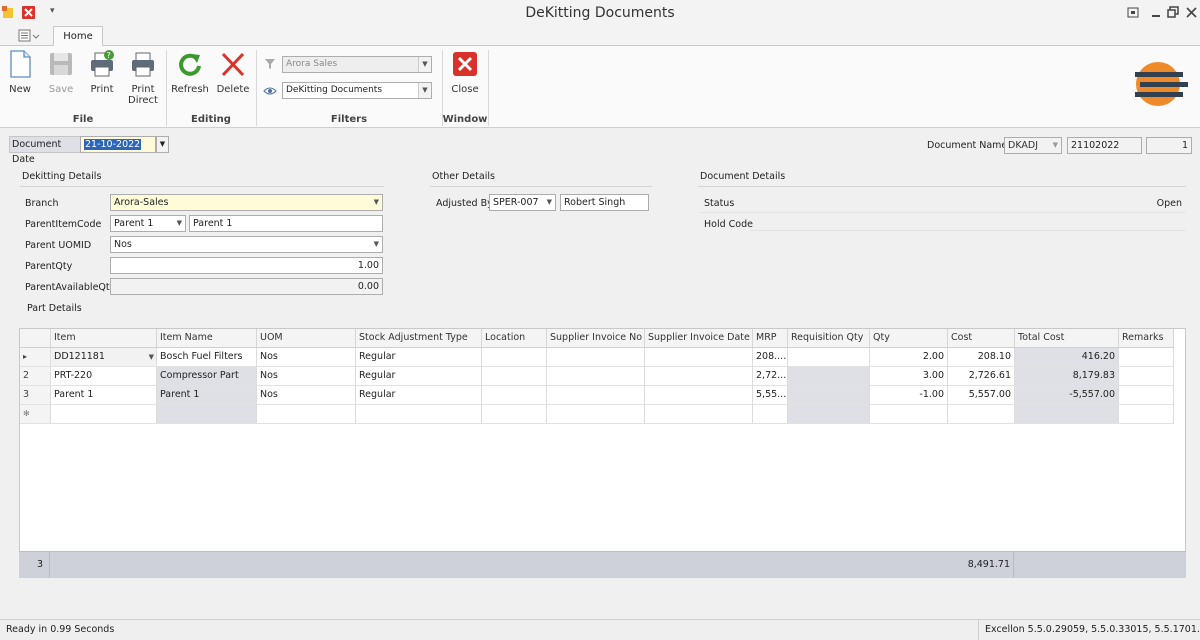 Image resolution: width=1200 pixels, height=640 pixels. What do you see at coordinates (78, 36) in the screenshot?
I see `tab-home: Home` at bounding box center [78, 36].